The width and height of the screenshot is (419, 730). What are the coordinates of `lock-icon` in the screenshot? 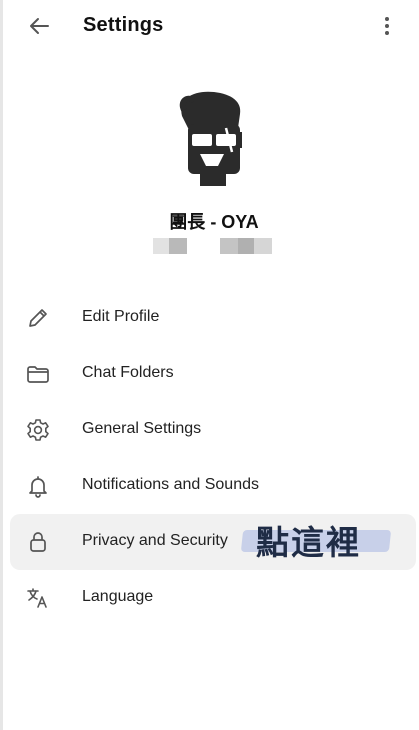 It's located at (38, 542).